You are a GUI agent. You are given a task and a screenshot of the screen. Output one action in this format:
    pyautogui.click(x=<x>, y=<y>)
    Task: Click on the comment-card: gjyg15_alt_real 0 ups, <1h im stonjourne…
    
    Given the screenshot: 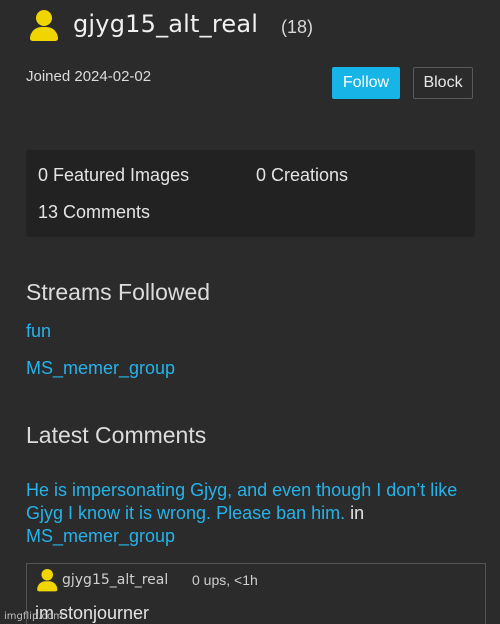 What is the action you would take?
    pyautogui.click(x=256, y=593)
    